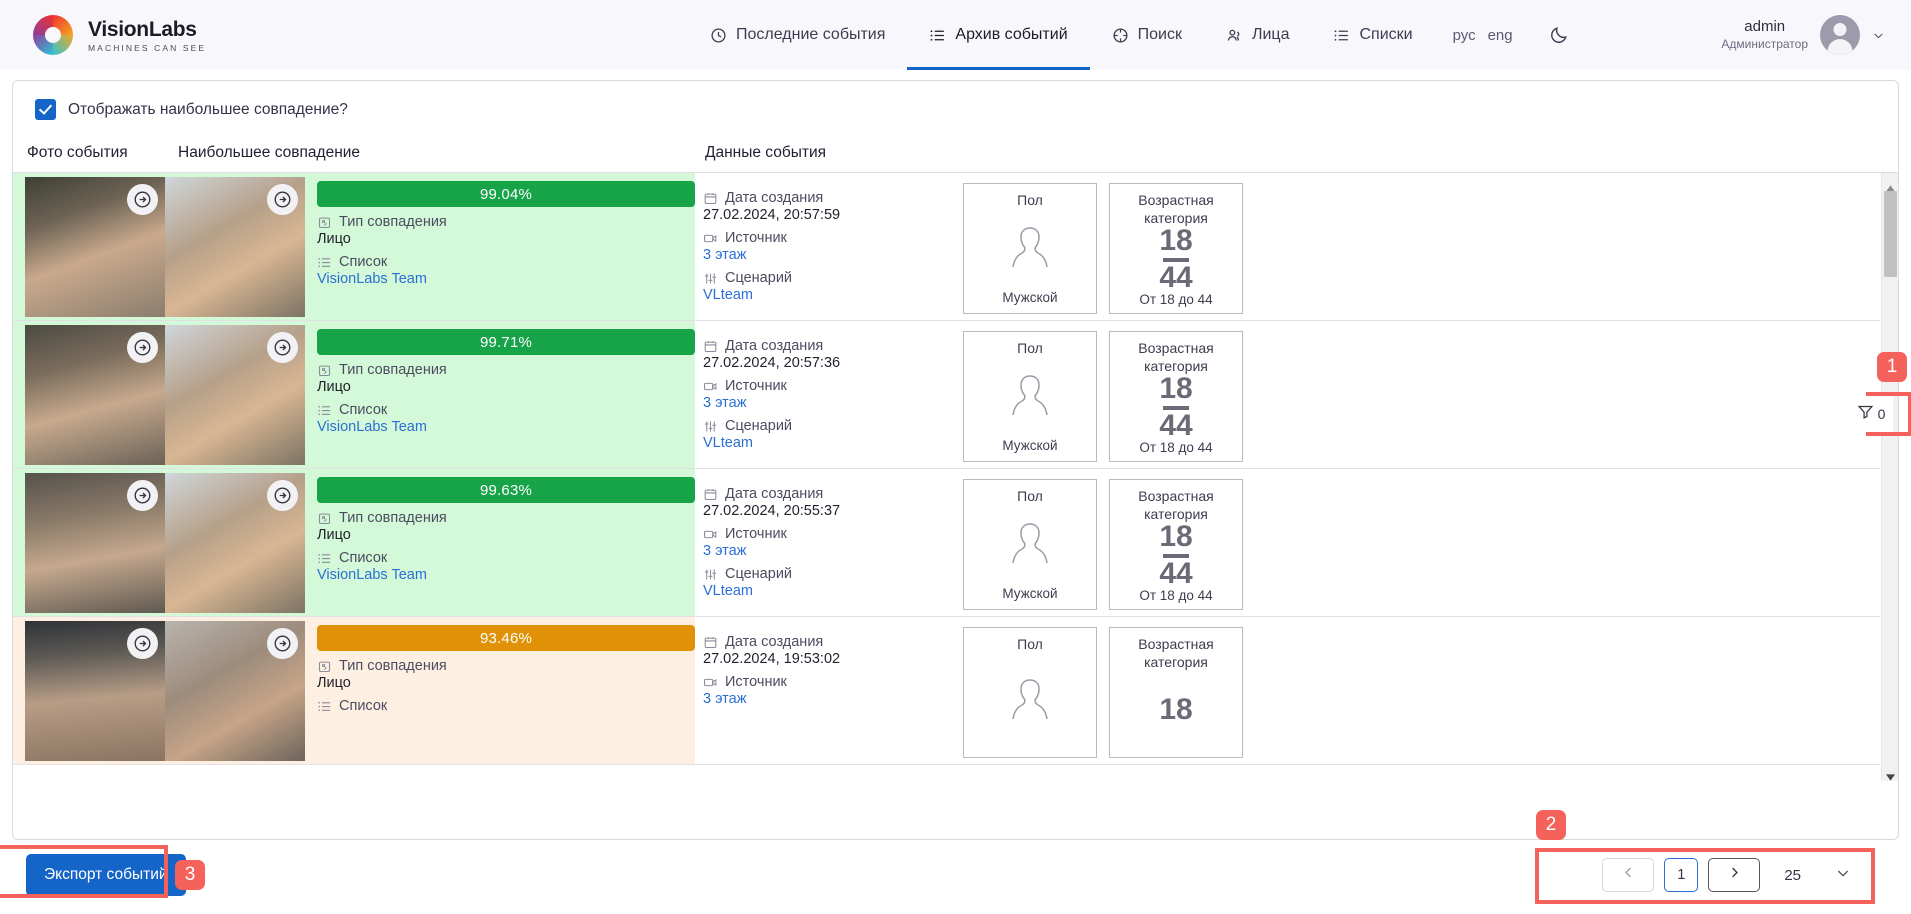 This screenshot has width=1911, height=914. Describe the element at coordinates (772, 215) in the screenshot. I see `created-at-value: 27.02.2024, 20:57:59` at that location.